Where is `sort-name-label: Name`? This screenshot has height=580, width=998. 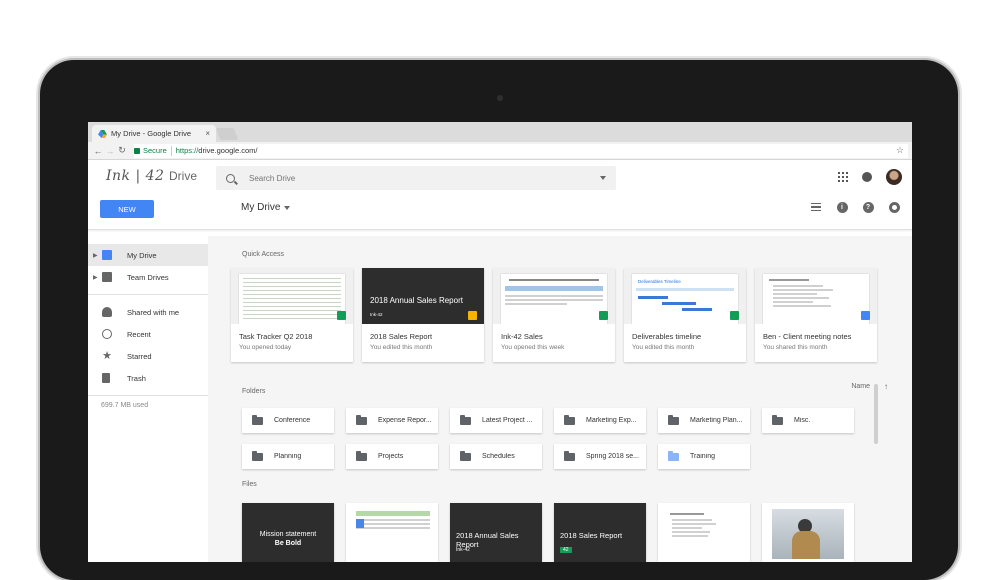 sort-name-label: Name is located at coordinates (860, 386).